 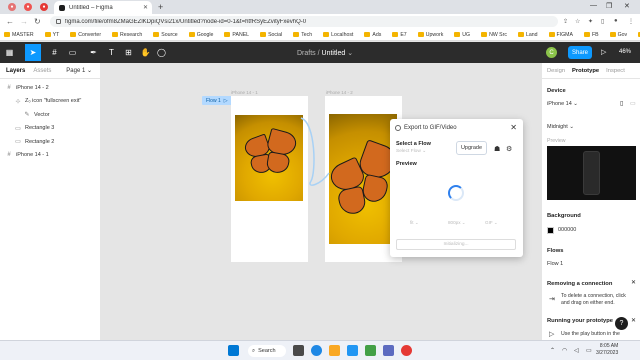 What do you see at coordinates (33, 52) in the screenshot?
I see `move-tool-icon: ➤` at bounding box center [33, 52].